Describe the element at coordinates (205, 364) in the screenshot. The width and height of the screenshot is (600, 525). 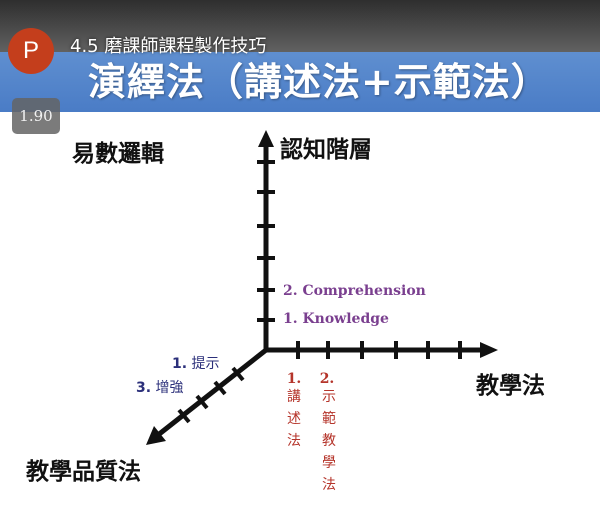
I see `z-item-text: 提示` at that location.